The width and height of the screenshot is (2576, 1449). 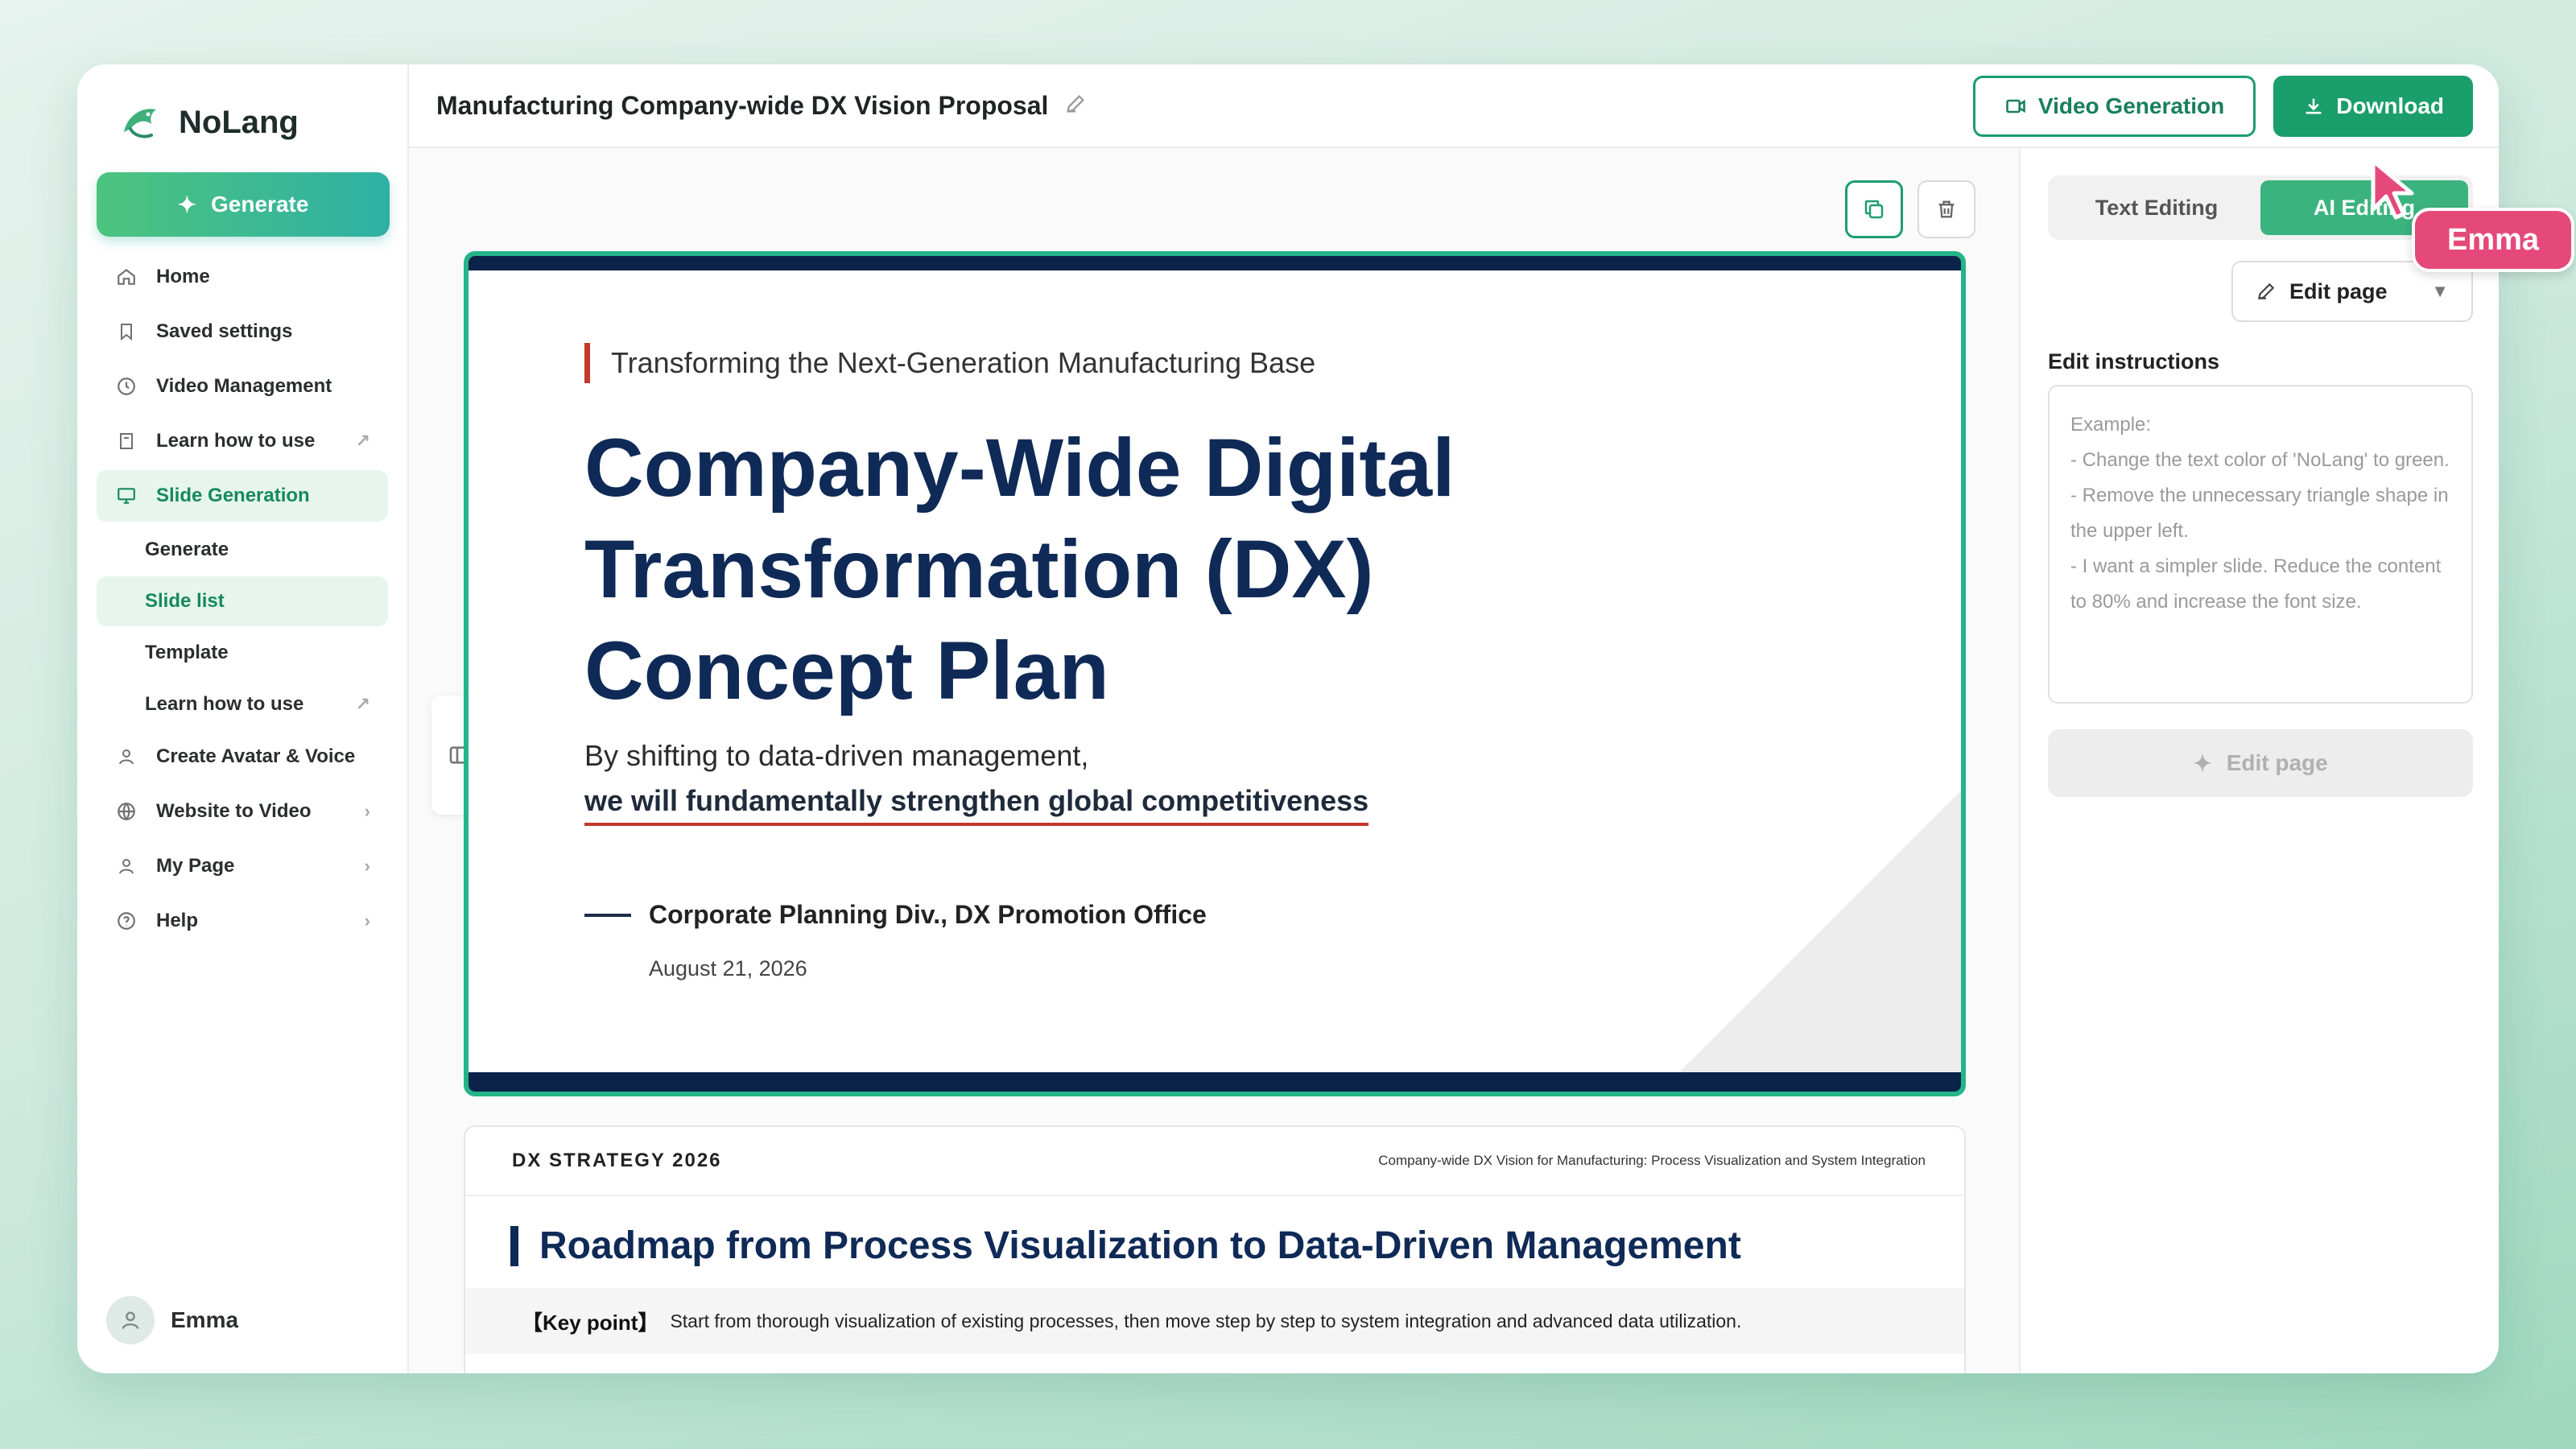 I want to click on sidebar-item-website-to-video: Website to Video ›, so click(x=242, y=811).